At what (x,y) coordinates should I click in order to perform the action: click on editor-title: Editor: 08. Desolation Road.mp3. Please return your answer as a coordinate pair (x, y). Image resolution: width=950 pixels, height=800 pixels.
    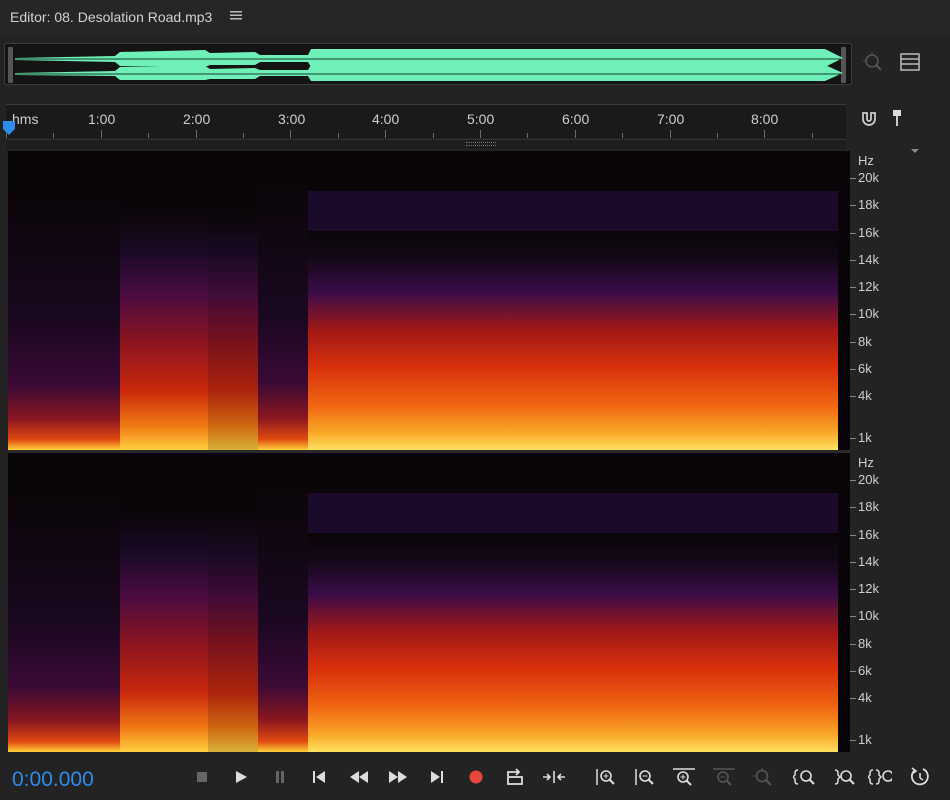
    Looking at the image, I should click on (111, 17).